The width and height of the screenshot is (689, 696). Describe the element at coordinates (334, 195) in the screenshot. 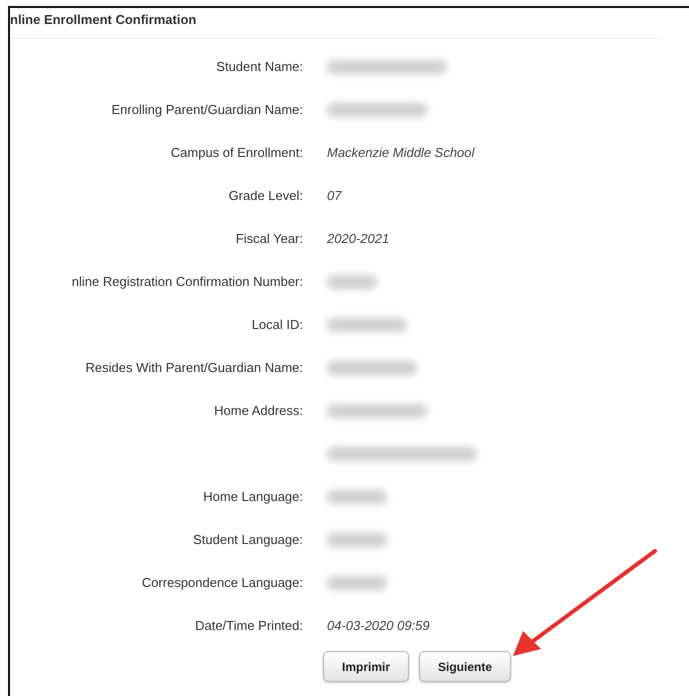

I see `field-value: 07` at that location.